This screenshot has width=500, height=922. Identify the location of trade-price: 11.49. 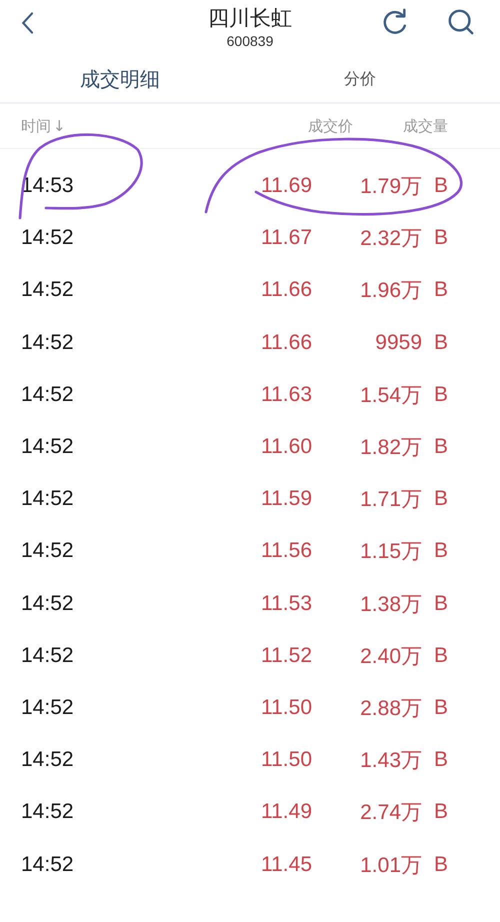
(286, 812).